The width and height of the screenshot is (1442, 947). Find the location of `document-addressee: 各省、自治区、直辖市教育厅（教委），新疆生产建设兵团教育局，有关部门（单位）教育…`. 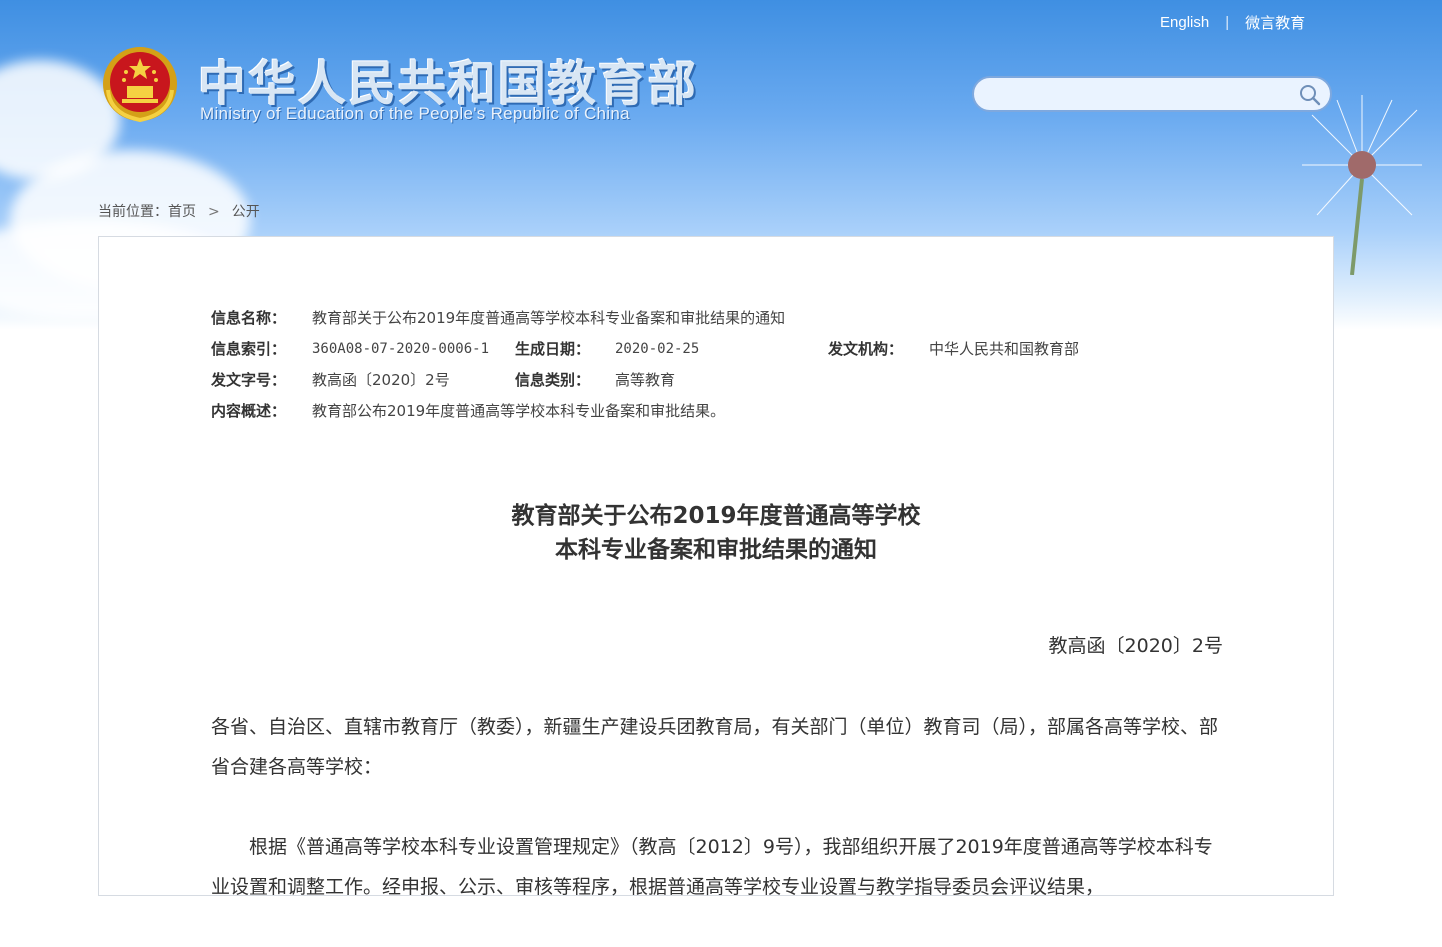

document-addressee: 各省、自治区、直辖市教育厅（教委），新疆生产建设兵团教育局，有关部门（单位）教育… is located at coordinates (715, 747).